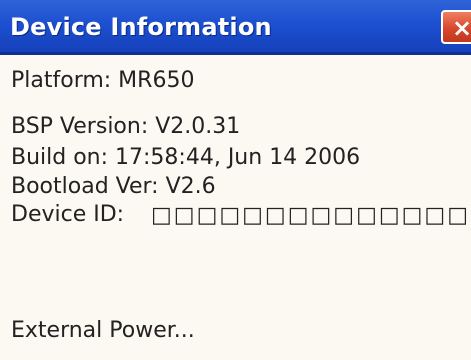 The image size is (471, 360). I want to click on bootload-version-info: Bootload Ver: V2.6, so click(113, 186).